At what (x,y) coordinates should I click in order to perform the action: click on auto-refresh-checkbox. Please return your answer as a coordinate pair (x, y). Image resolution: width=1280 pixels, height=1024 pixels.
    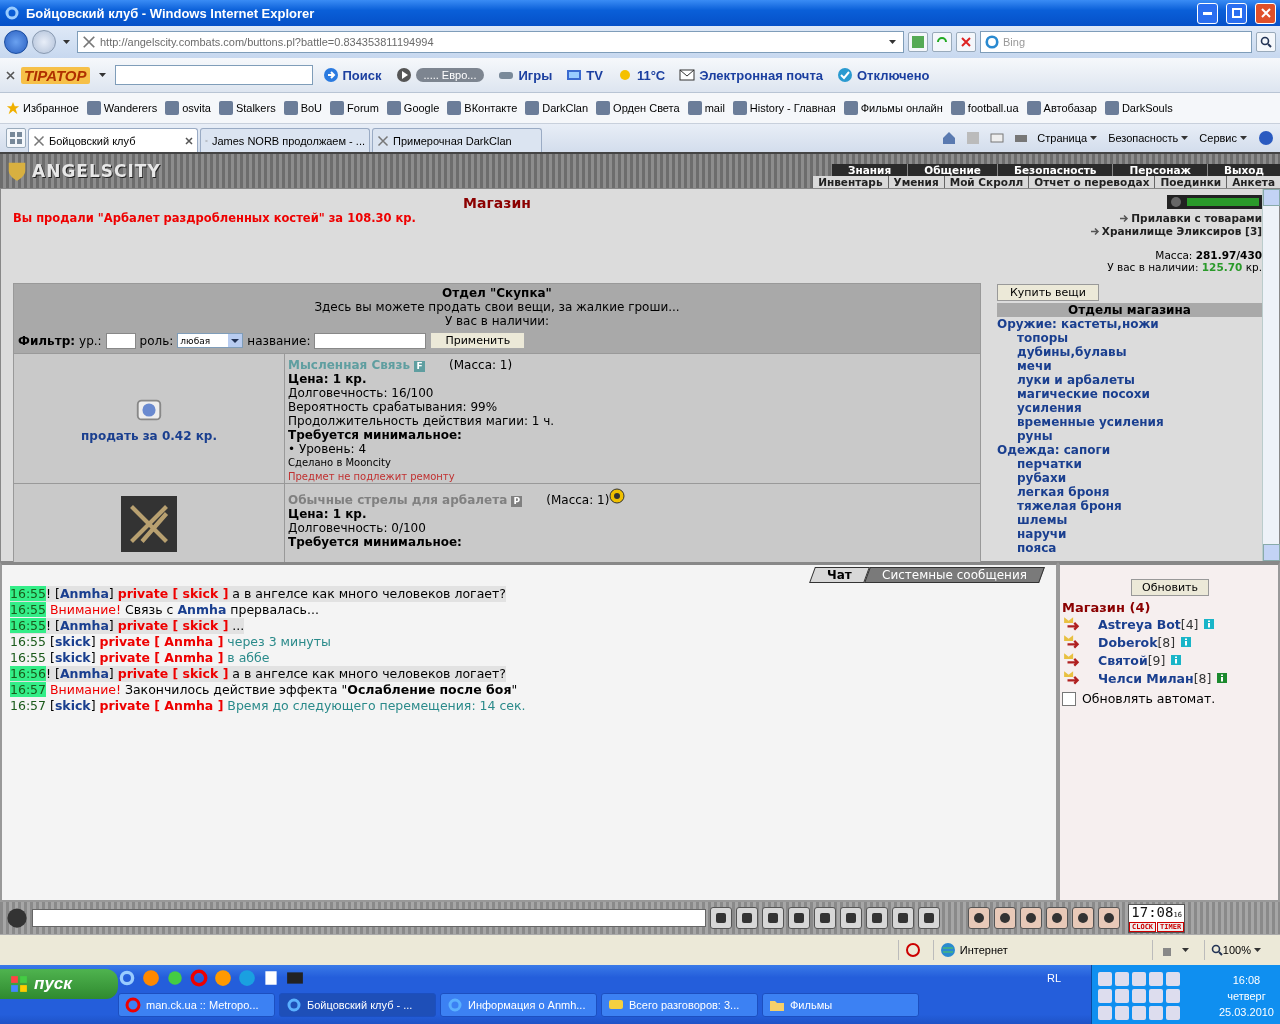
    Looking at the image, I should click on (1069, 698).